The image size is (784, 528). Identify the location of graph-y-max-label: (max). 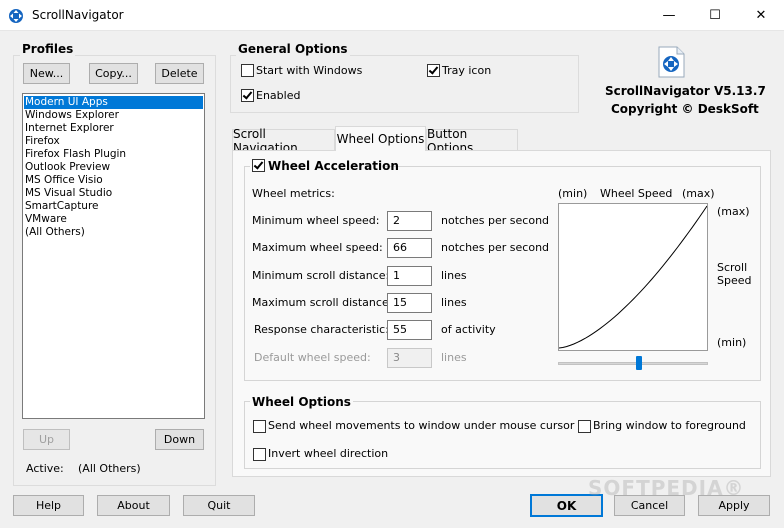
(733, 211).